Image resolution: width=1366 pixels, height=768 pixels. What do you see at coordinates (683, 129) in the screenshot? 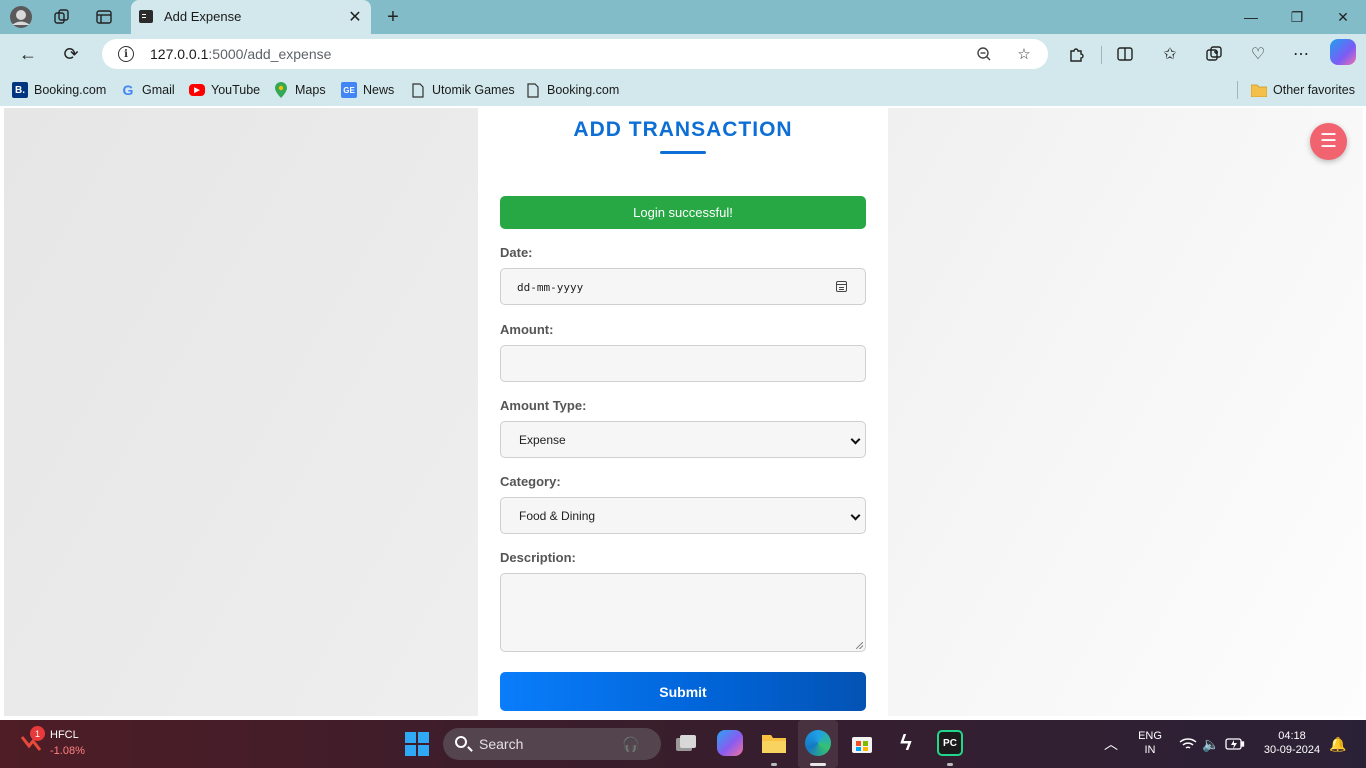
I see `page-title: ADD TRANSACTION` at bounding box center [683, 129].